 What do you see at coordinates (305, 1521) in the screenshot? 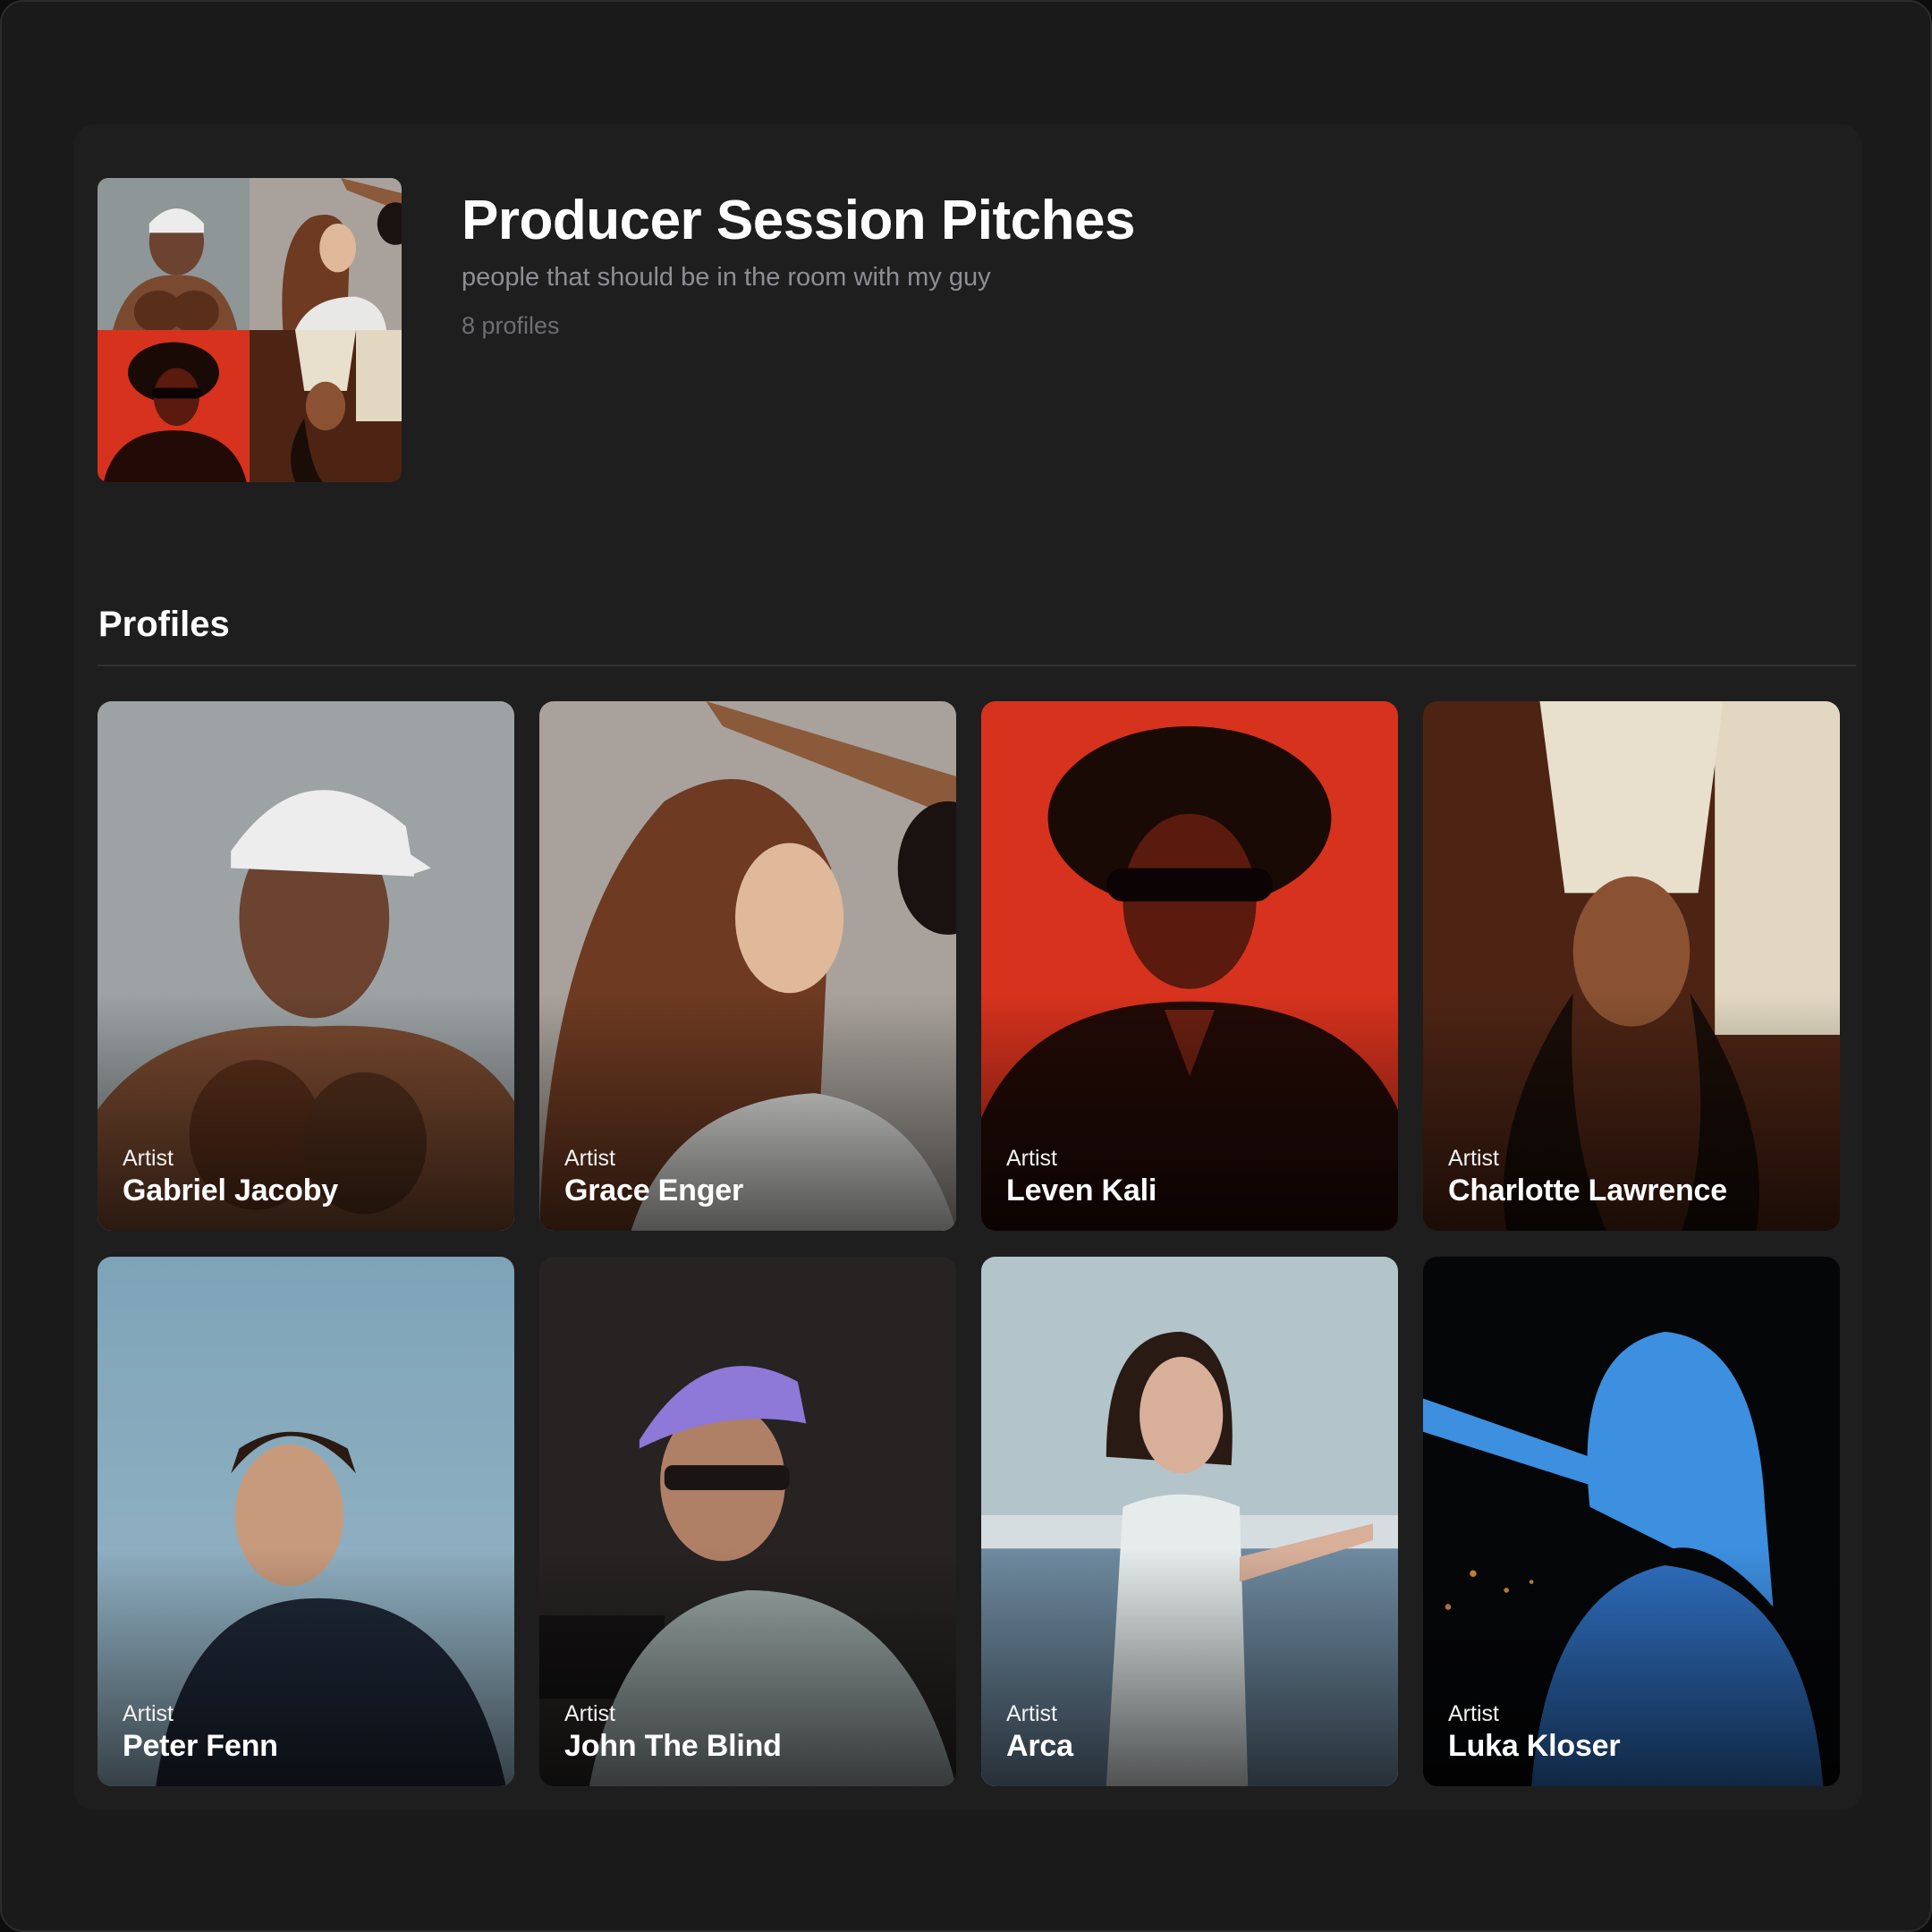
I see `profile-card: Artist Peter Fenn` at bounding box center [305, 1521].